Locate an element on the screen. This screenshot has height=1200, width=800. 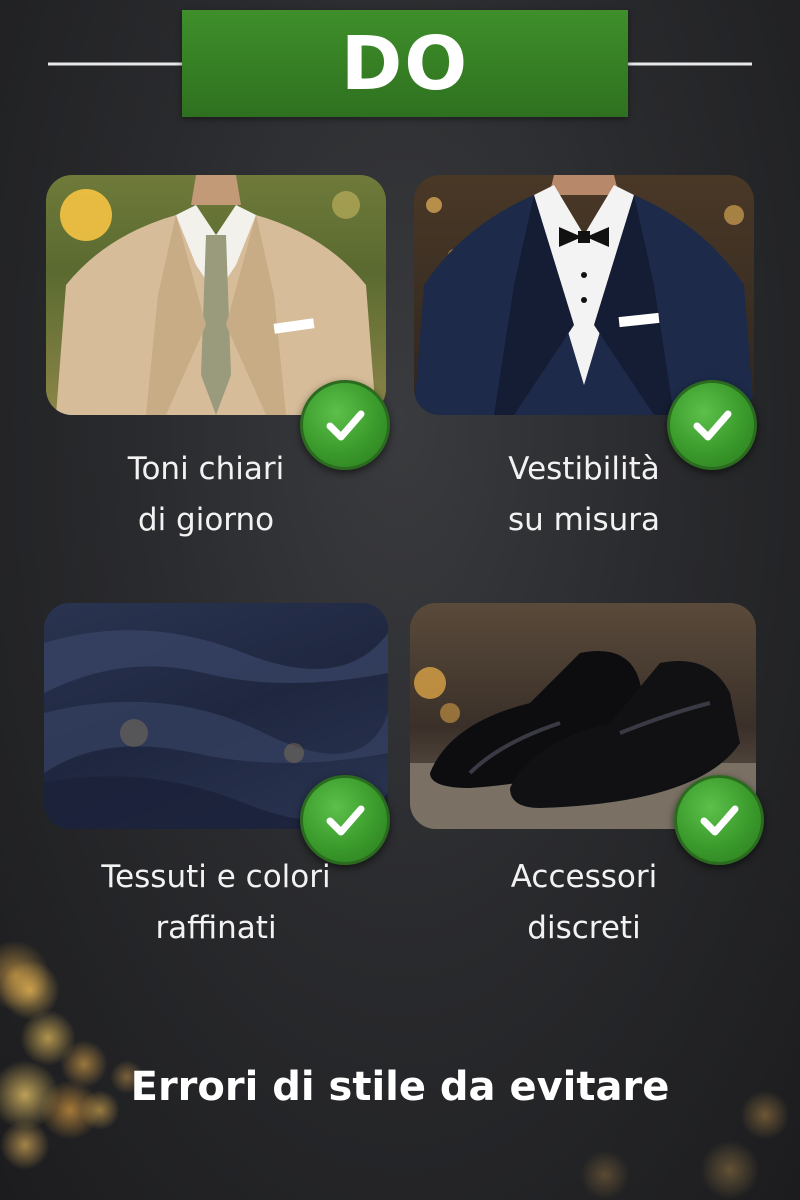
caption-accessori: Accessori discreti is located at coordinates (584, 902).